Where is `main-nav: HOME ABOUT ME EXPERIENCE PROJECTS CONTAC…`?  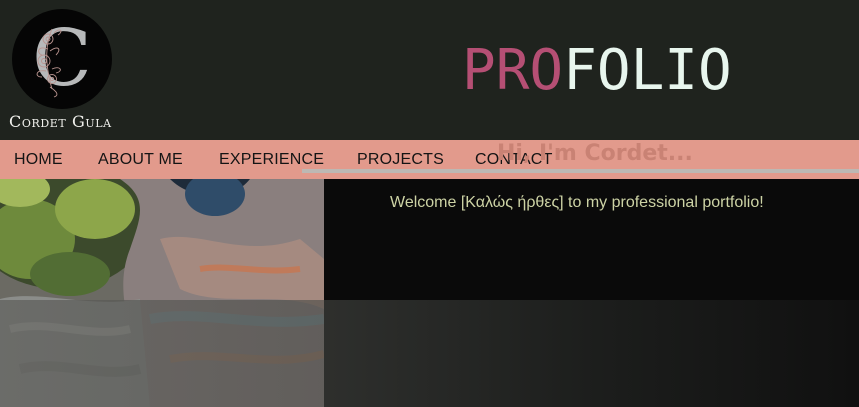 main-nav: HOME ABOUT ME EXPERIENCE PROJECTS CONTAC… is located at coordinates (429, 159).